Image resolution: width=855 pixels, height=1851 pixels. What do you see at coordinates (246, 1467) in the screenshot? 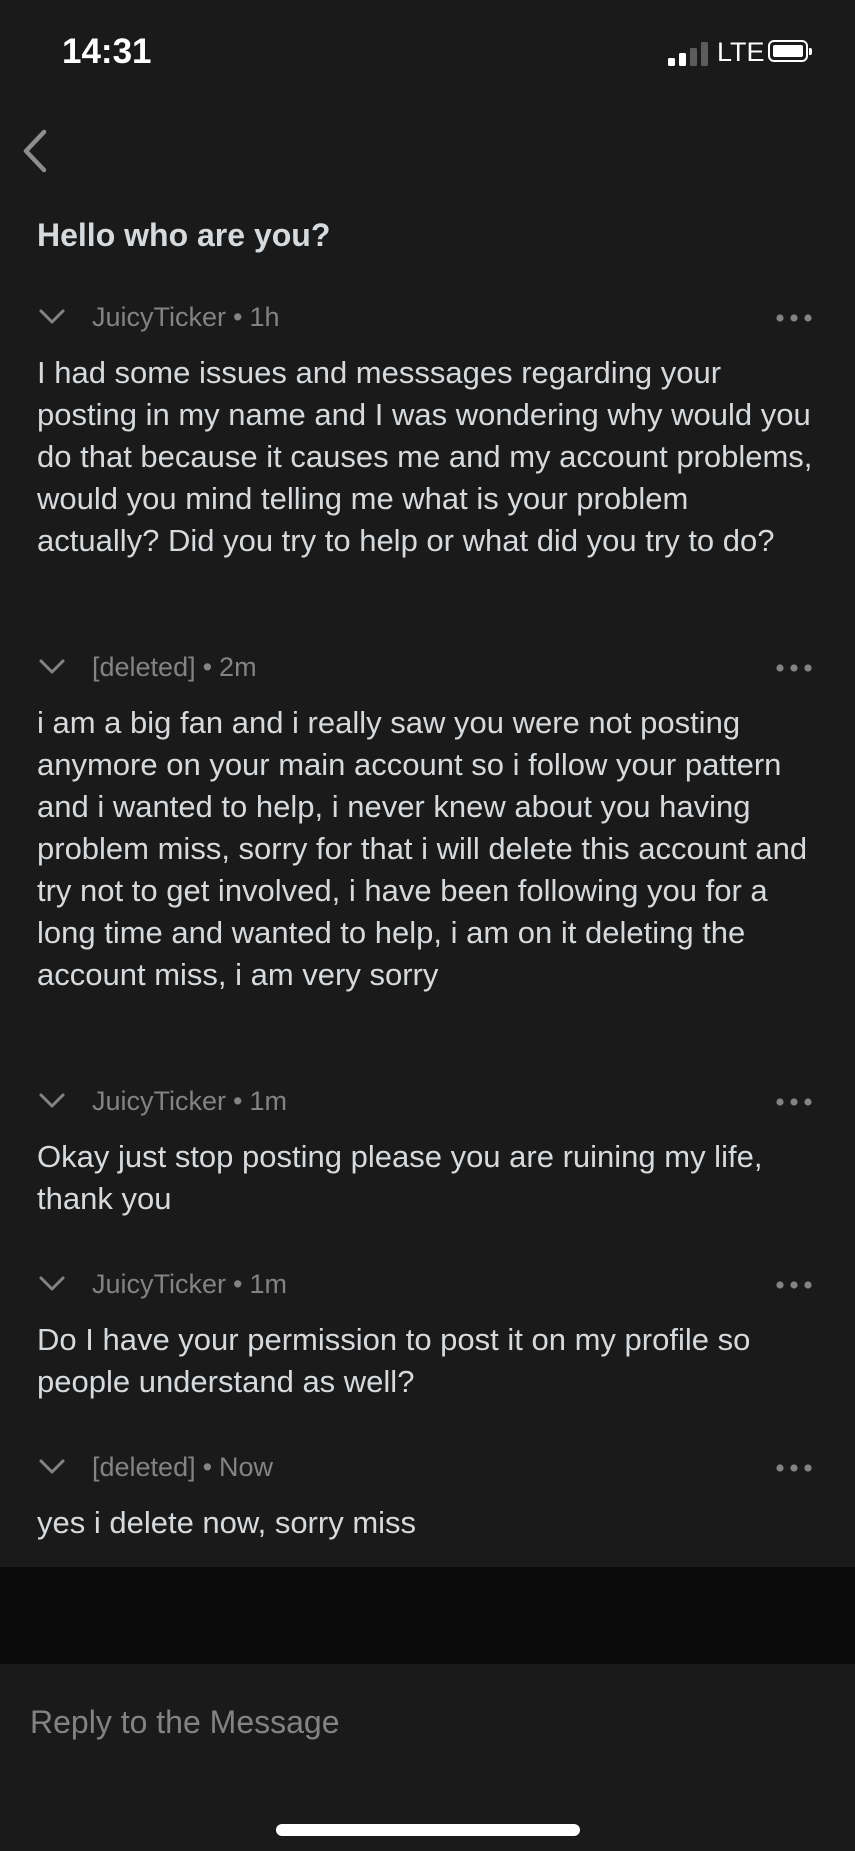
I see `comment-age: Now` at bounding box center [246, 1467].